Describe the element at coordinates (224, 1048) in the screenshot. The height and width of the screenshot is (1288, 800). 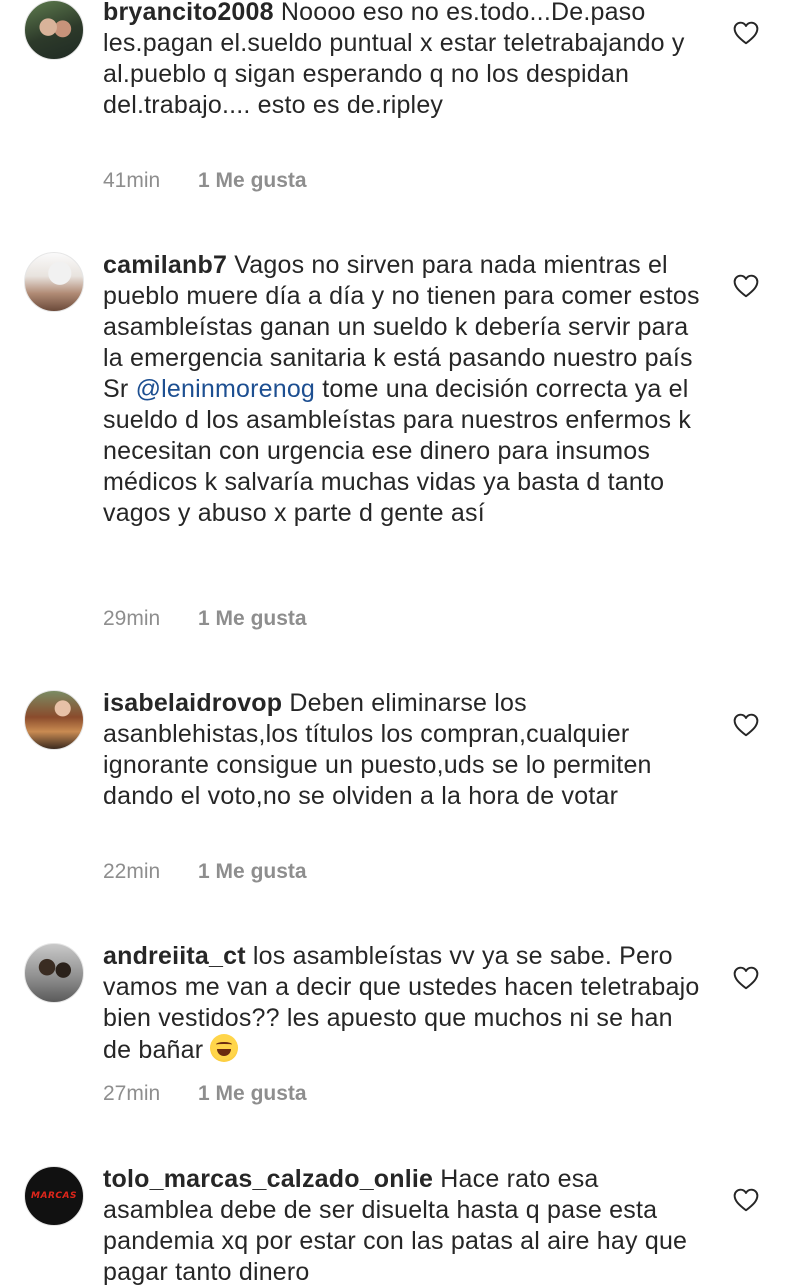
I see `rolling-on-floor-laughing-emoji-icon` at that location.